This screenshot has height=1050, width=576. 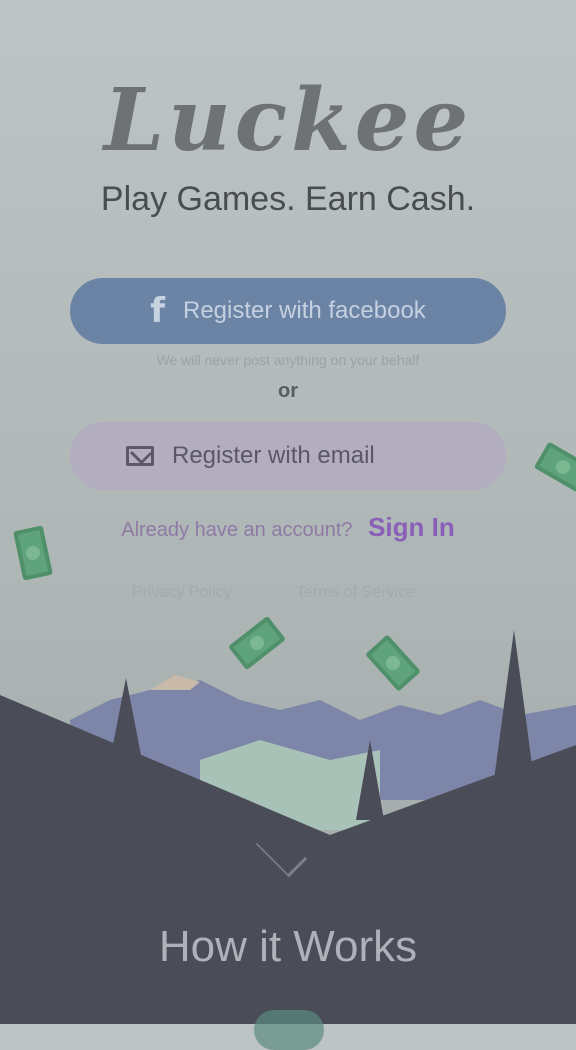 What do you see at coordinates (289, 1030) in the screenshot?
I see `scroll-indicator` at bounding box center [289, 1030].